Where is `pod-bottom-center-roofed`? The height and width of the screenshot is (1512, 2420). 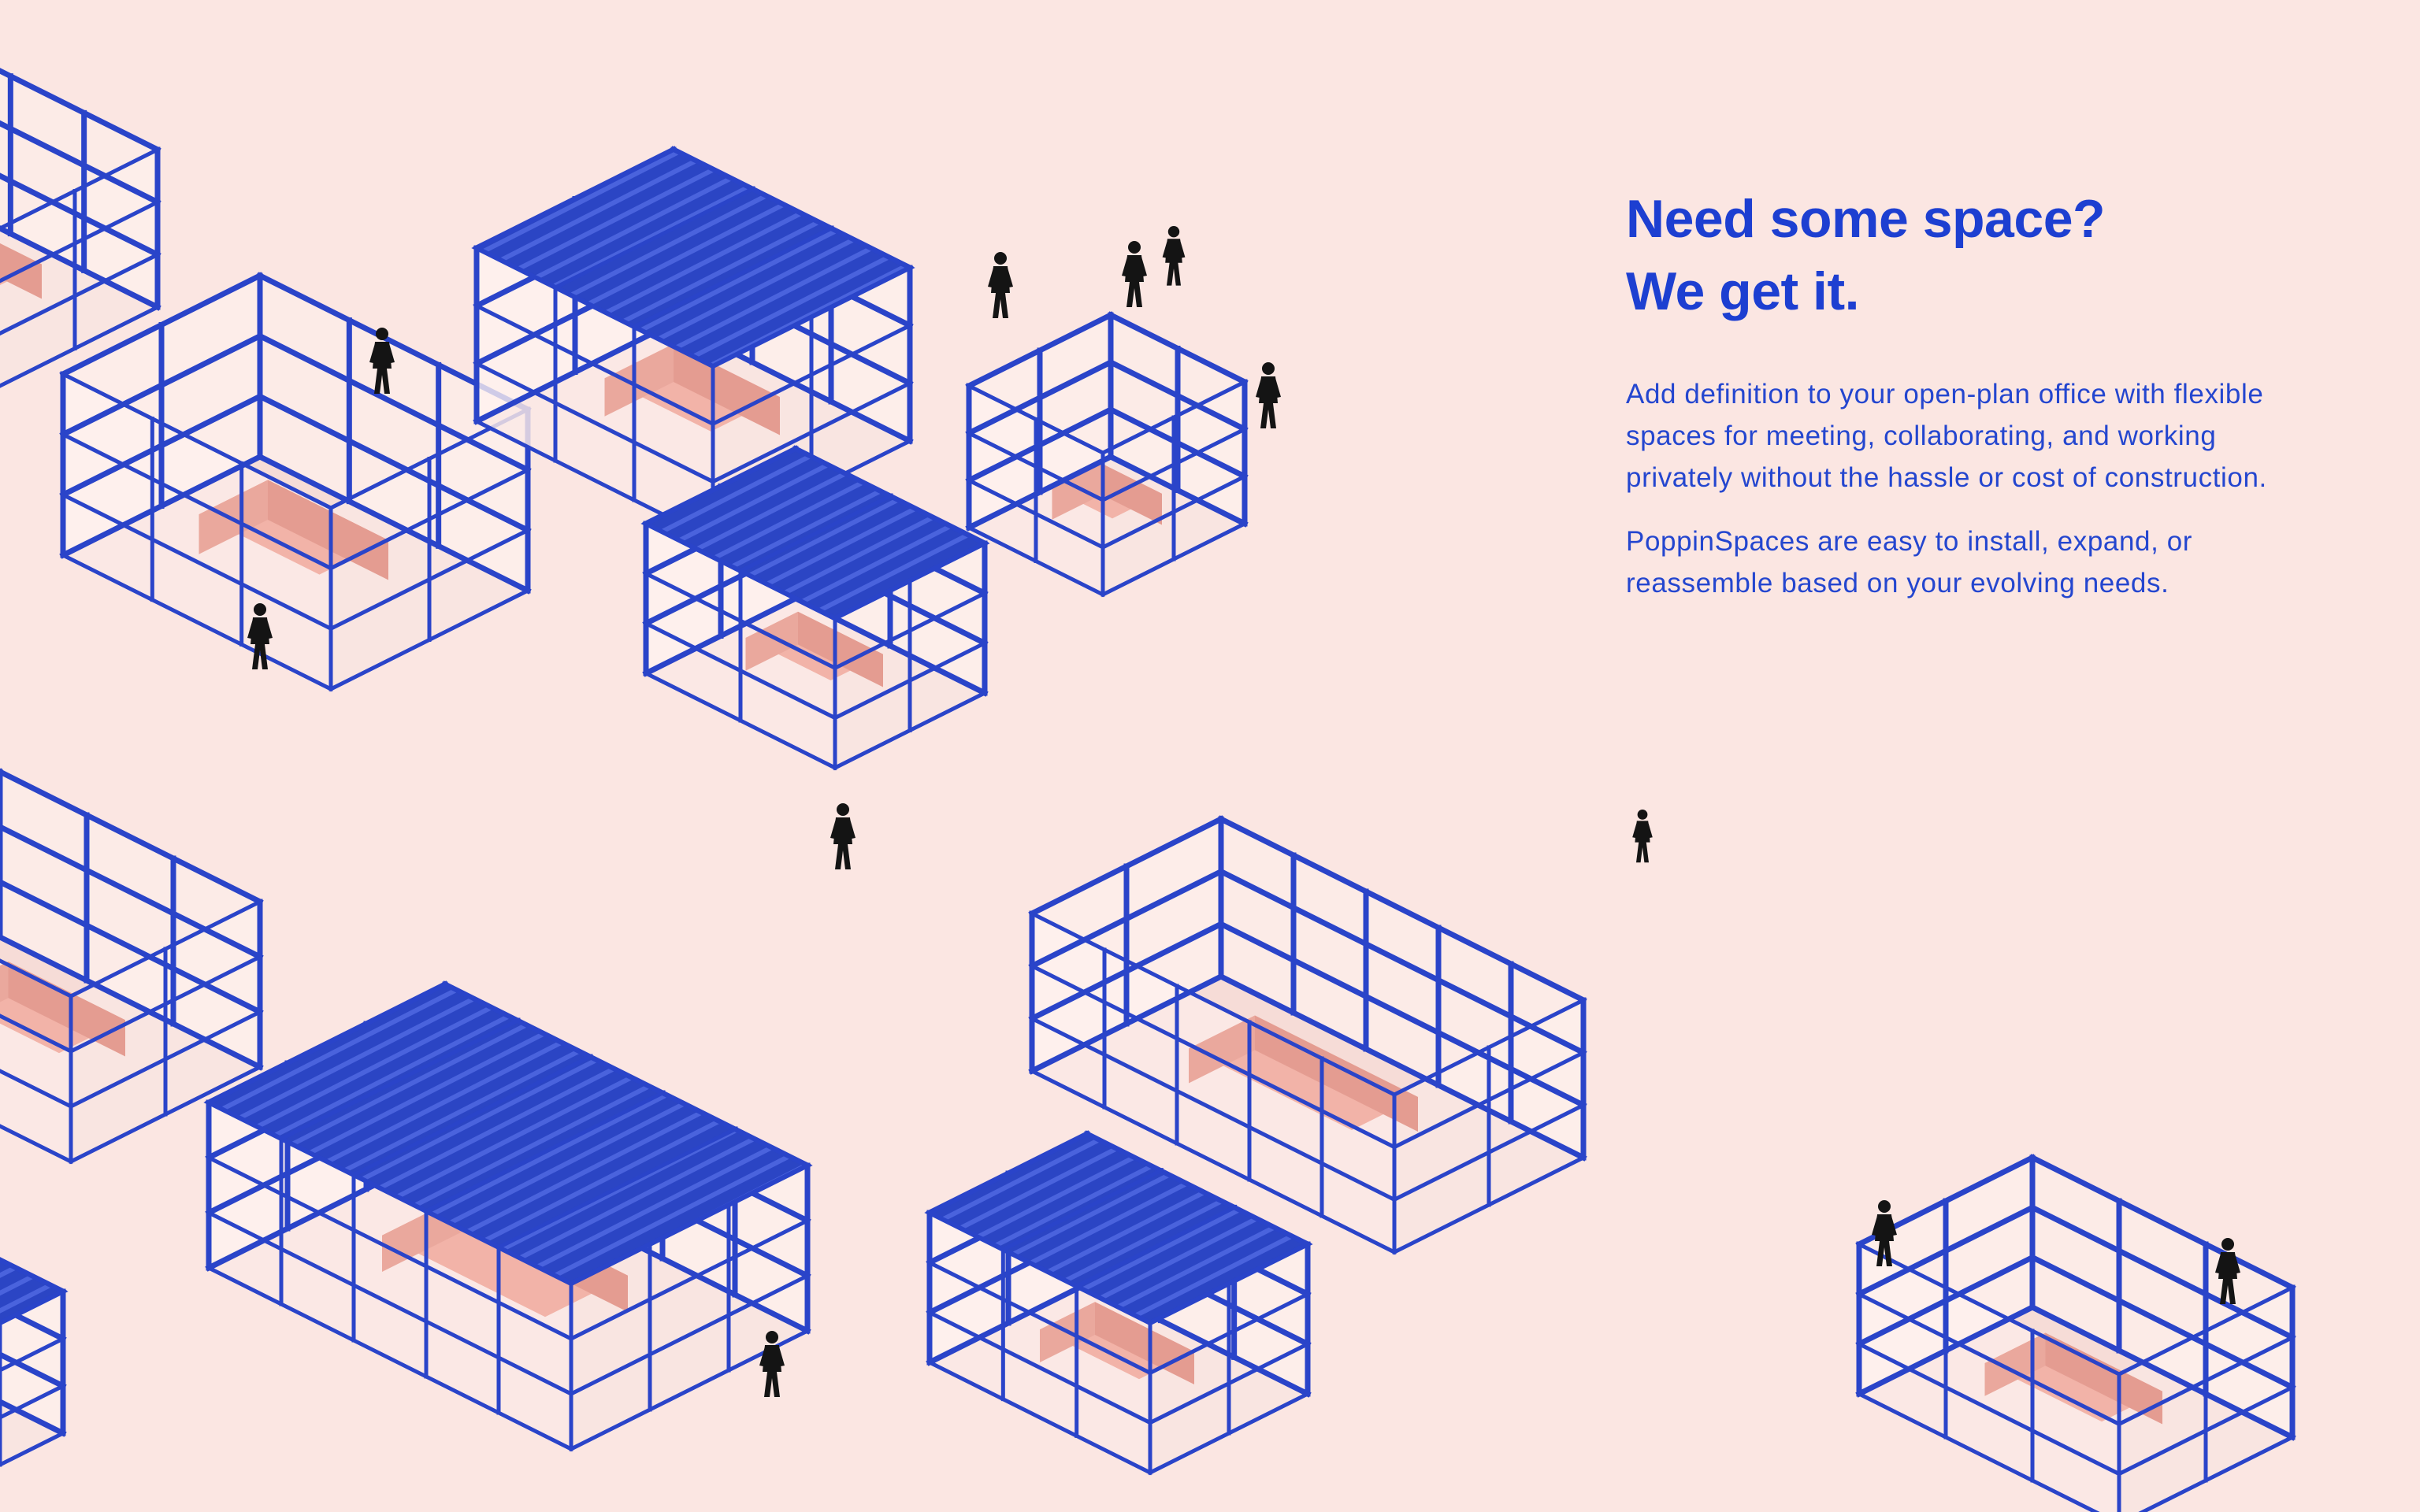 pod-bottom-center-roofed is located at coordinates (1118, 1303).